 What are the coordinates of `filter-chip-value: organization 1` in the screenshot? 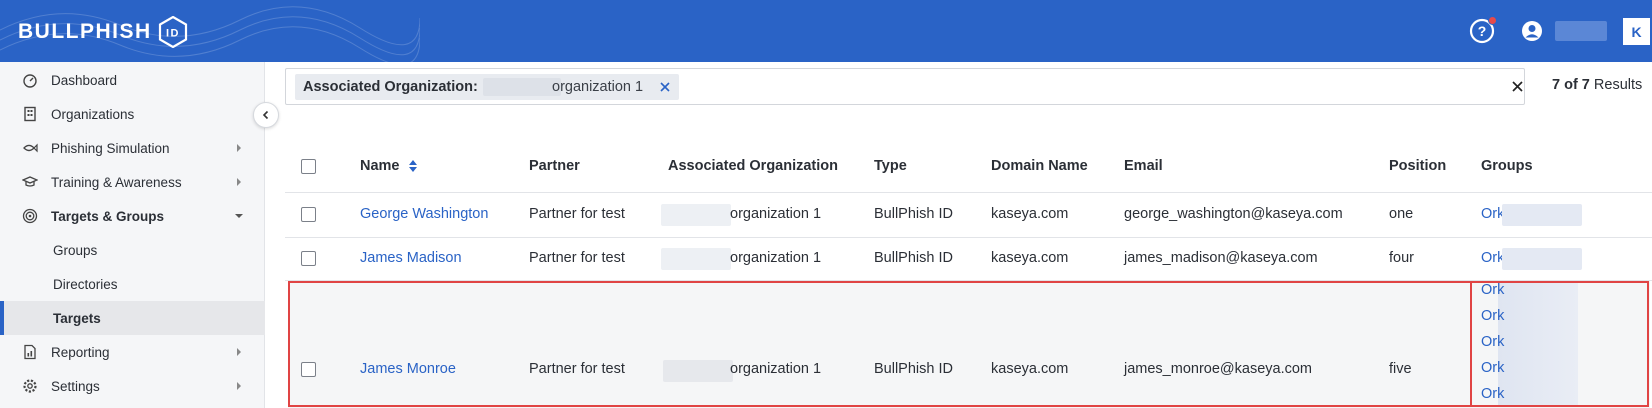 It's located at (598, 87).